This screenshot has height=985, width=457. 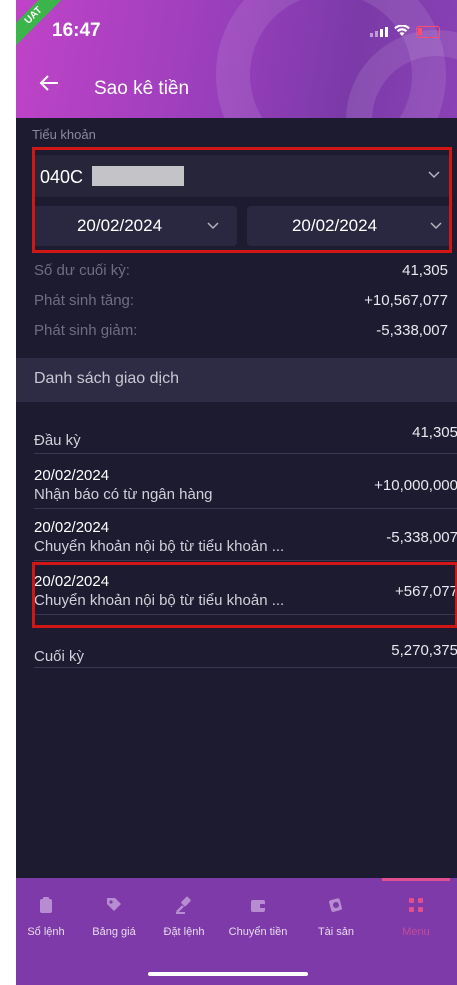 I want to click on nav-item-dat-lenh: Đặt lệnh, so click(x=184, y=922).